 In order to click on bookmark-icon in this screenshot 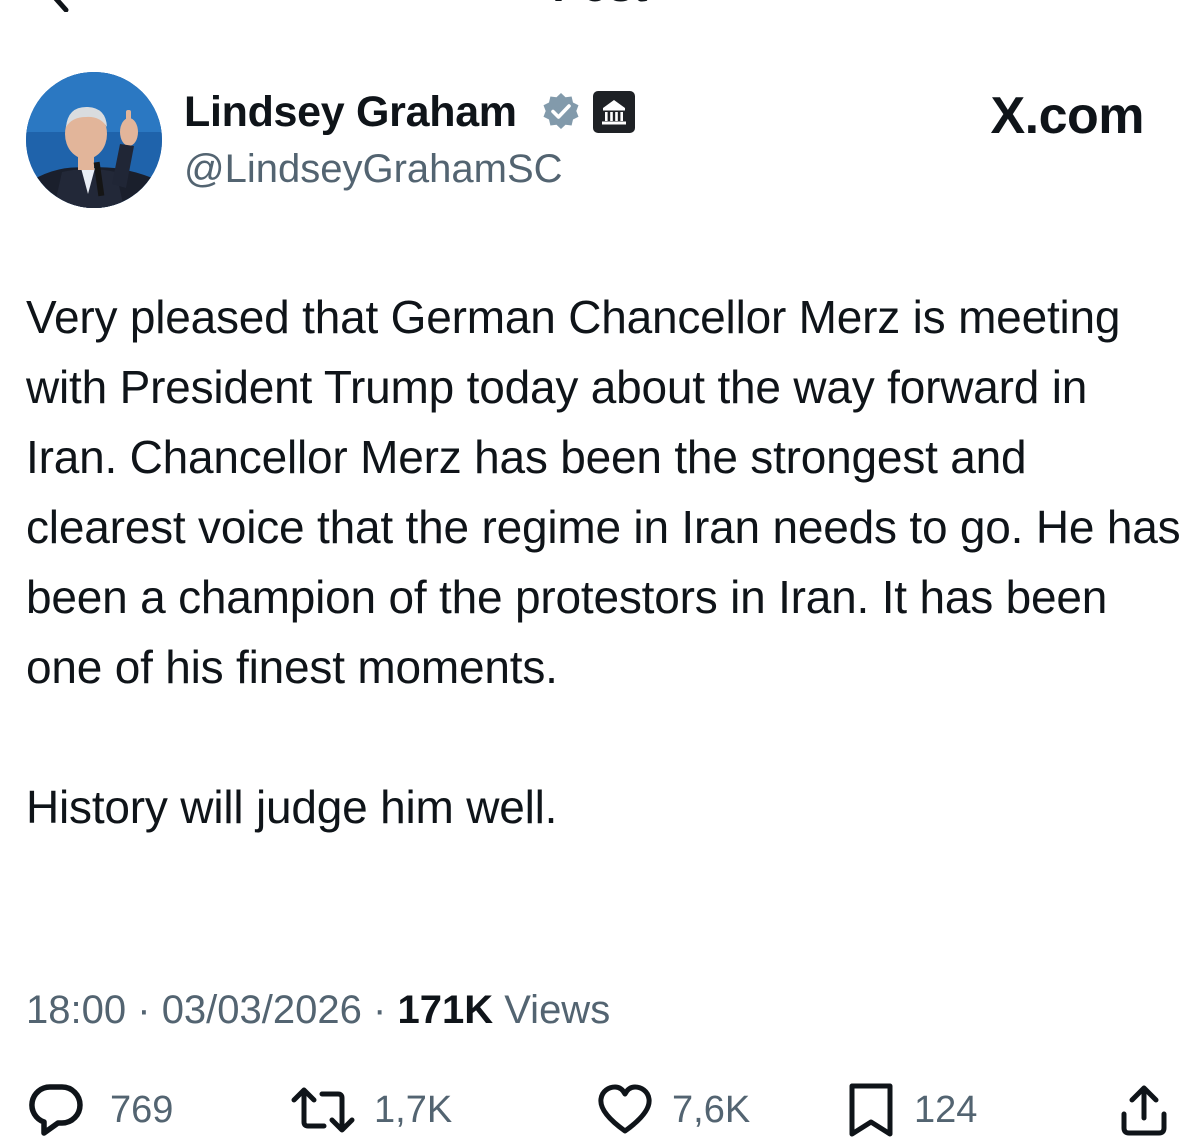, I will do `click(871, 1110)`.